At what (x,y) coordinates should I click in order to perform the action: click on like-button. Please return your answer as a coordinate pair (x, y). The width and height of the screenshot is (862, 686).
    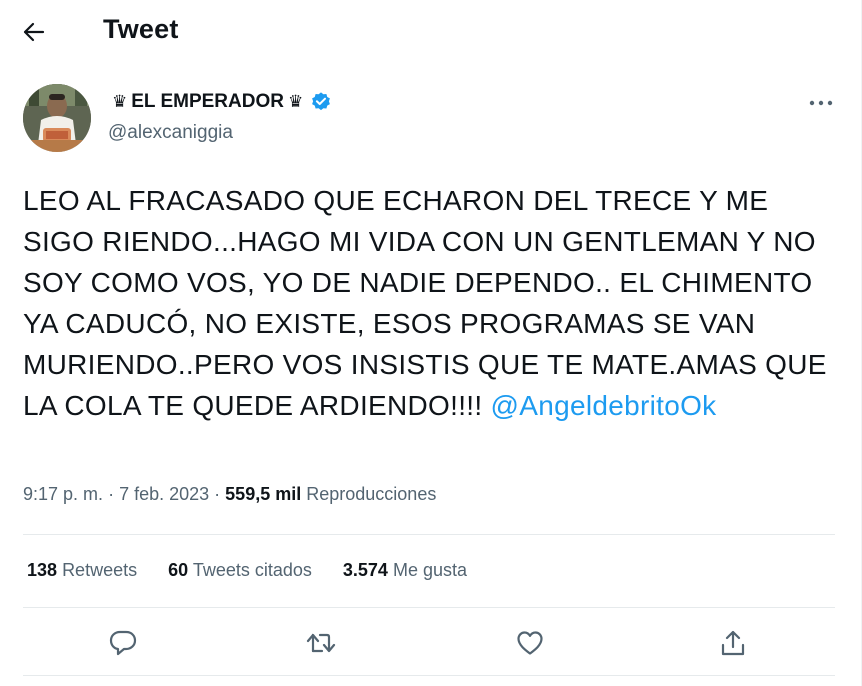
    Looking at the image, I should click on (530, 643).